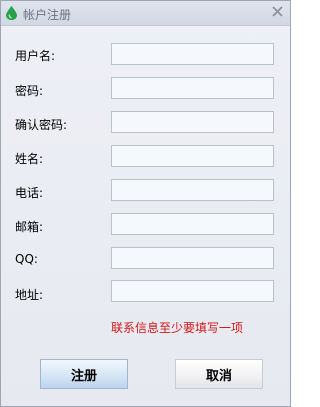 This screenshot has height=407, width=320. What do you see at coordinates (29, 295) in the screenshot?
I see `address-label: 地址:` at bounding box center [29, 295].